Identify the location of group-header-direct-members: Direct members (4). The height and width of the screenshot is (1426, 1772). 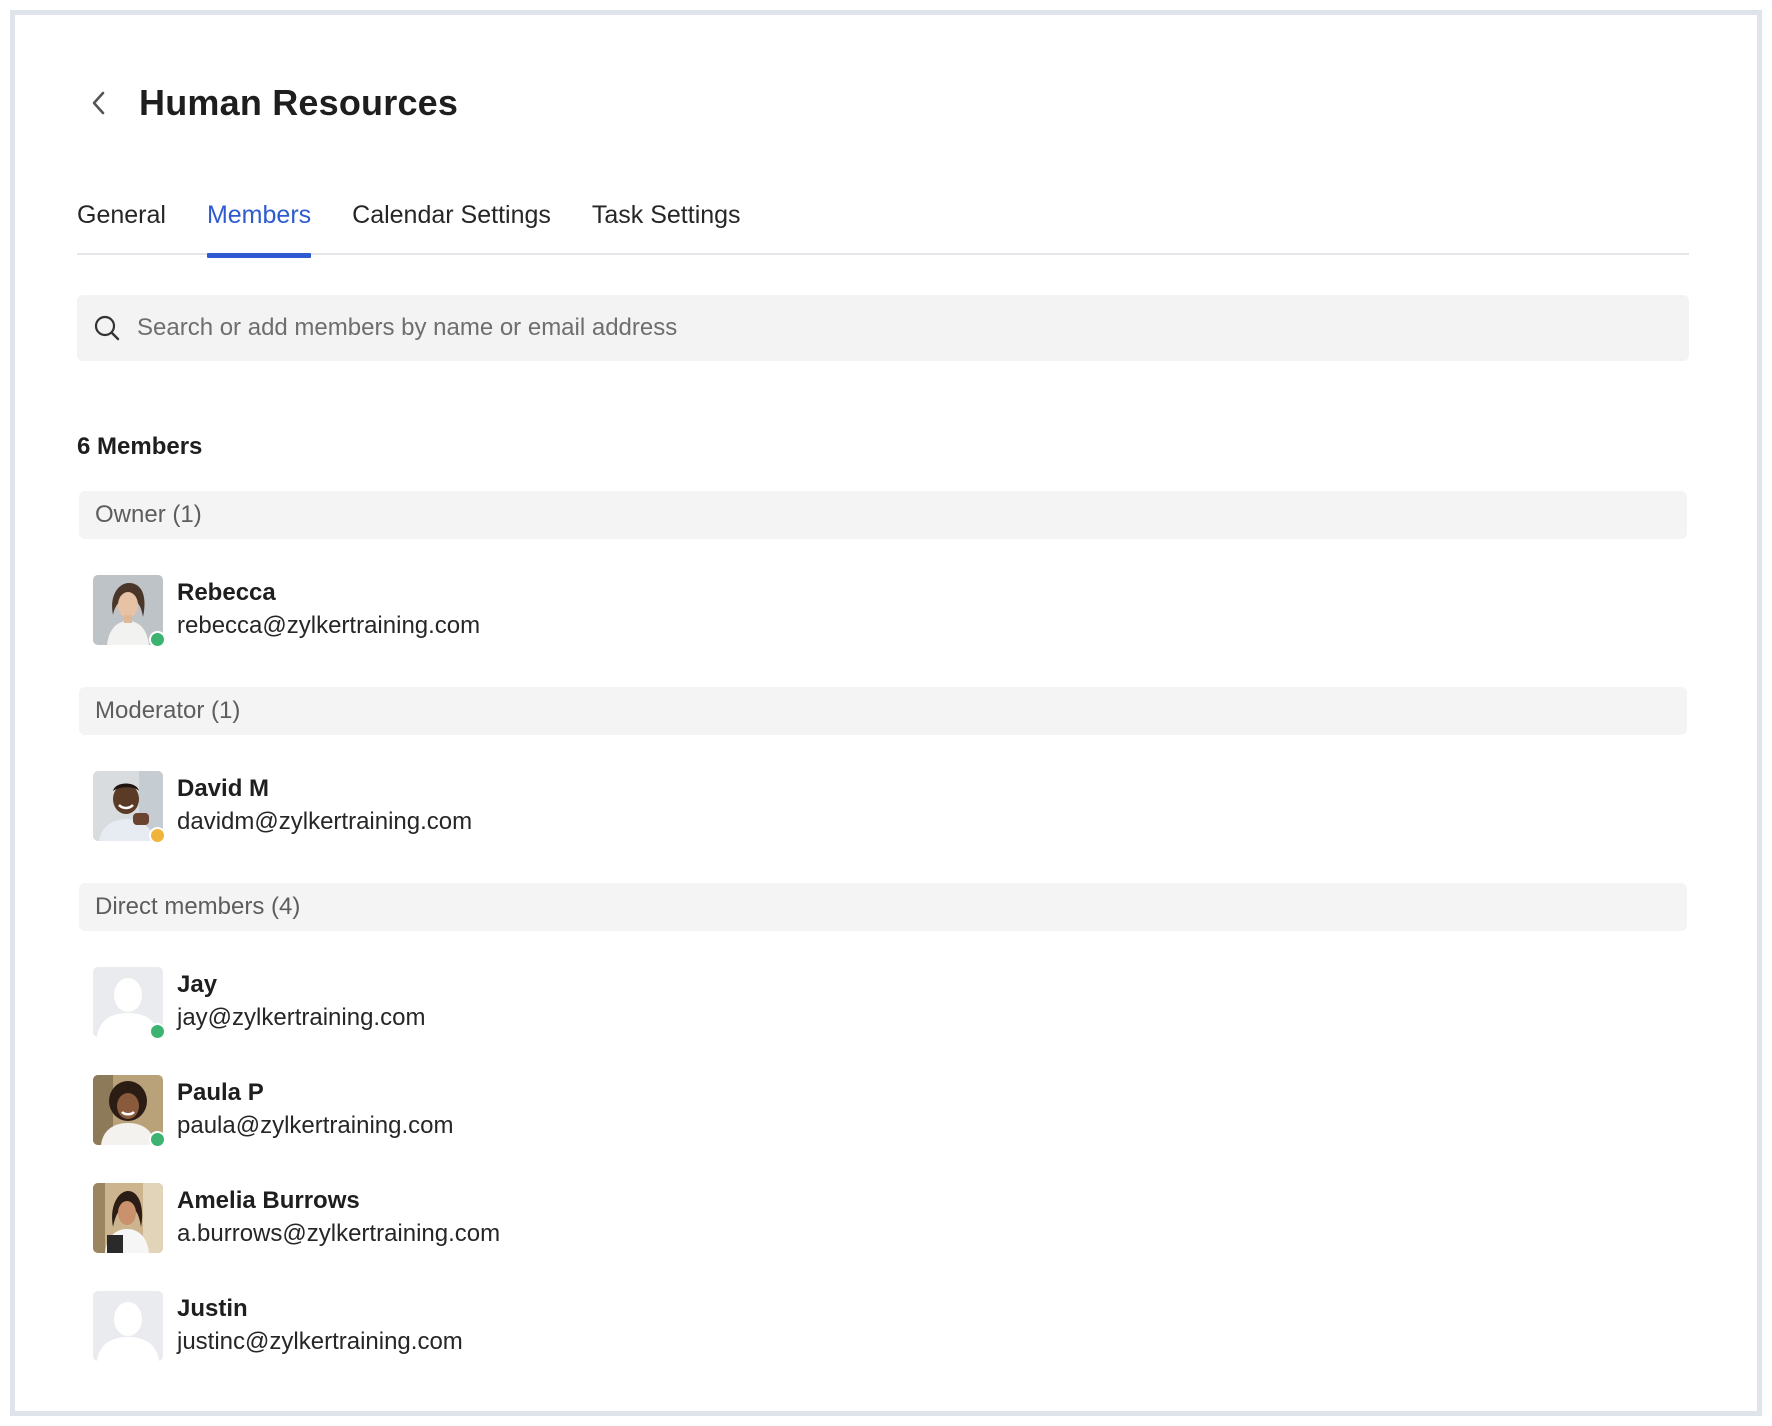
(883, 907).